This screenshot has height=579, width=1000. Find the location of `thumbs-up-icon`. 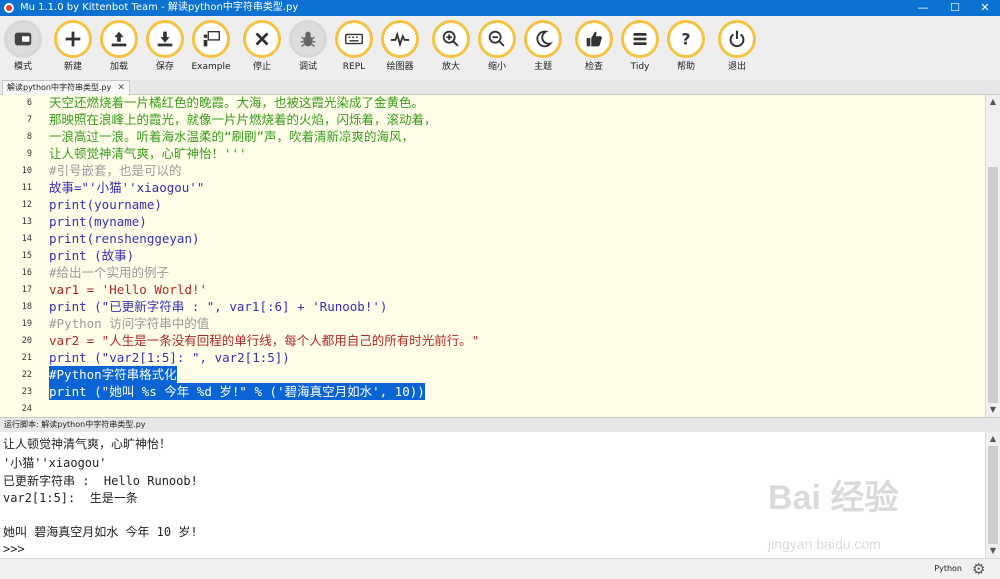

thumbs-up-icon is located at coordinates (594, 39).